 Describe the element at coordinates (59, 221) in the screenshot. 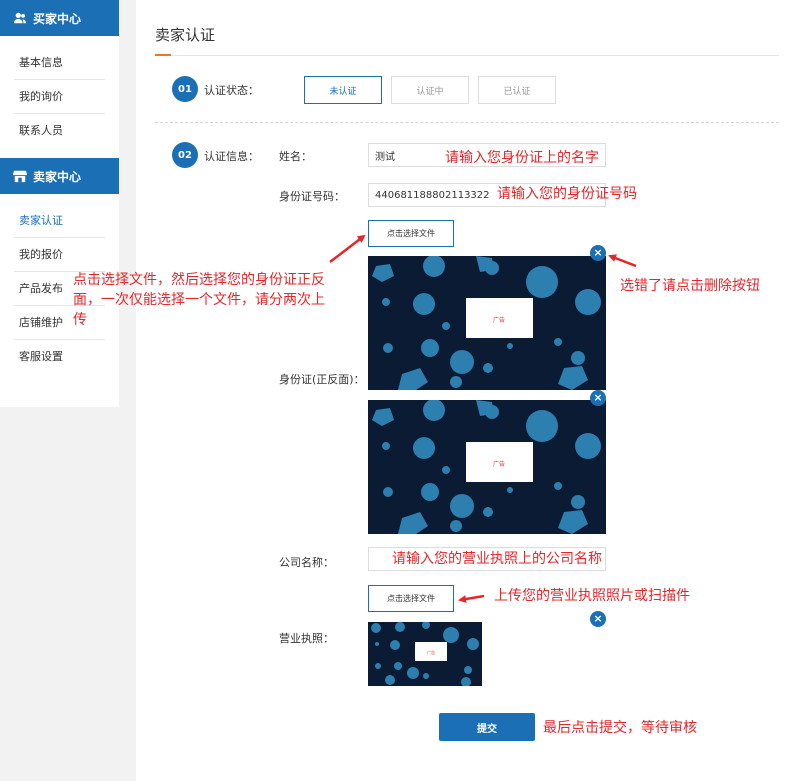

I see `sidebar-item-seller-auth: 卖家认证` at that location.